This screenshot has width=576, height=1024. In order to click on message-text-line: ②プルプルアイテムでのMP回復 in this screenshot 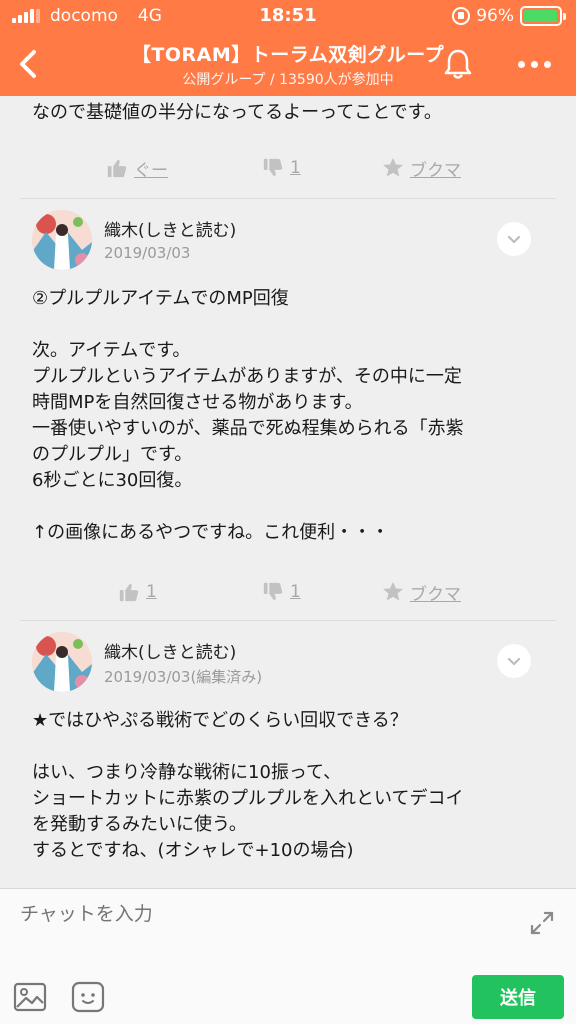, I will do `click(160, 298)`.